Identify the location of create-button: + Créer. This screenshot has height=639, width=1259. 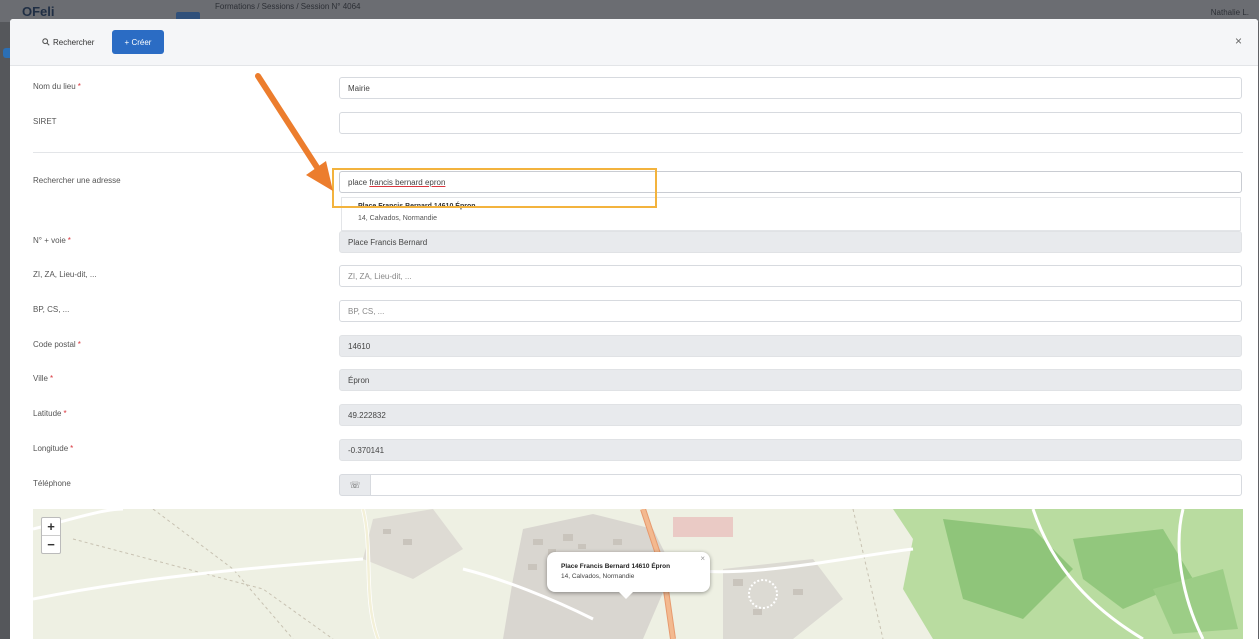
(138, 42).